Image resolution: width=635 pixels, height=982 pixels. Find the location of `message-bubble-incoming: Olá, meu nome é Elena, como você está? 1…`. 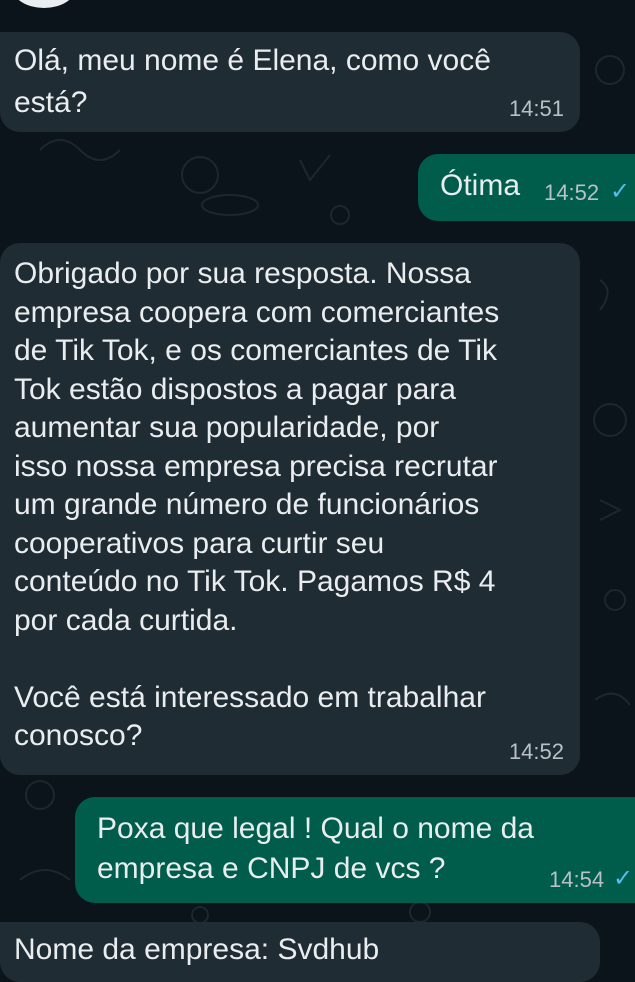

message-bubble-incoming: Olá, meu nome é Elena, como você está? 1… is located at coordinates (290, 82).